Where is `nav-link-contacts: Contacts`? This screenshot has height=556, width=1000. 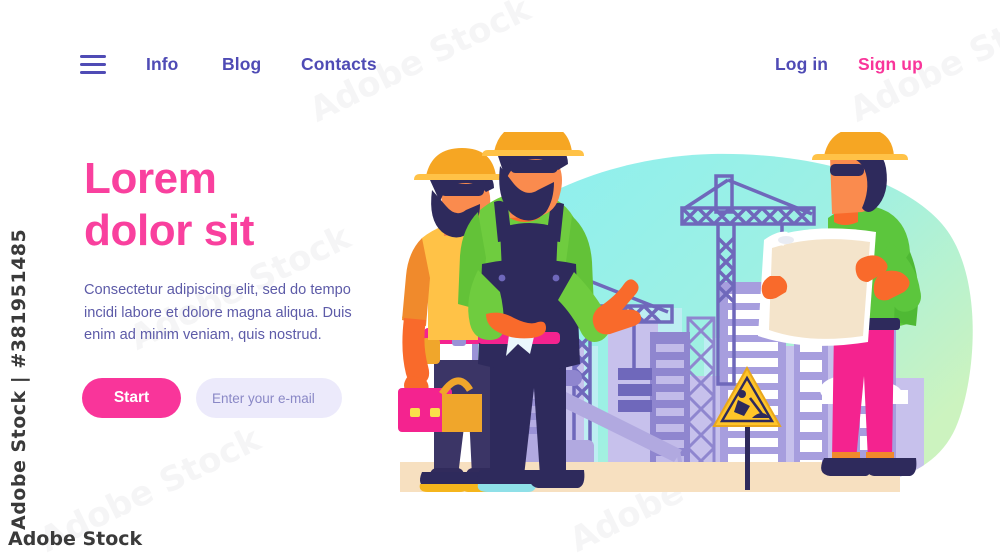
nav-link-contacts: Contacts is located at coordinates (339, 64).